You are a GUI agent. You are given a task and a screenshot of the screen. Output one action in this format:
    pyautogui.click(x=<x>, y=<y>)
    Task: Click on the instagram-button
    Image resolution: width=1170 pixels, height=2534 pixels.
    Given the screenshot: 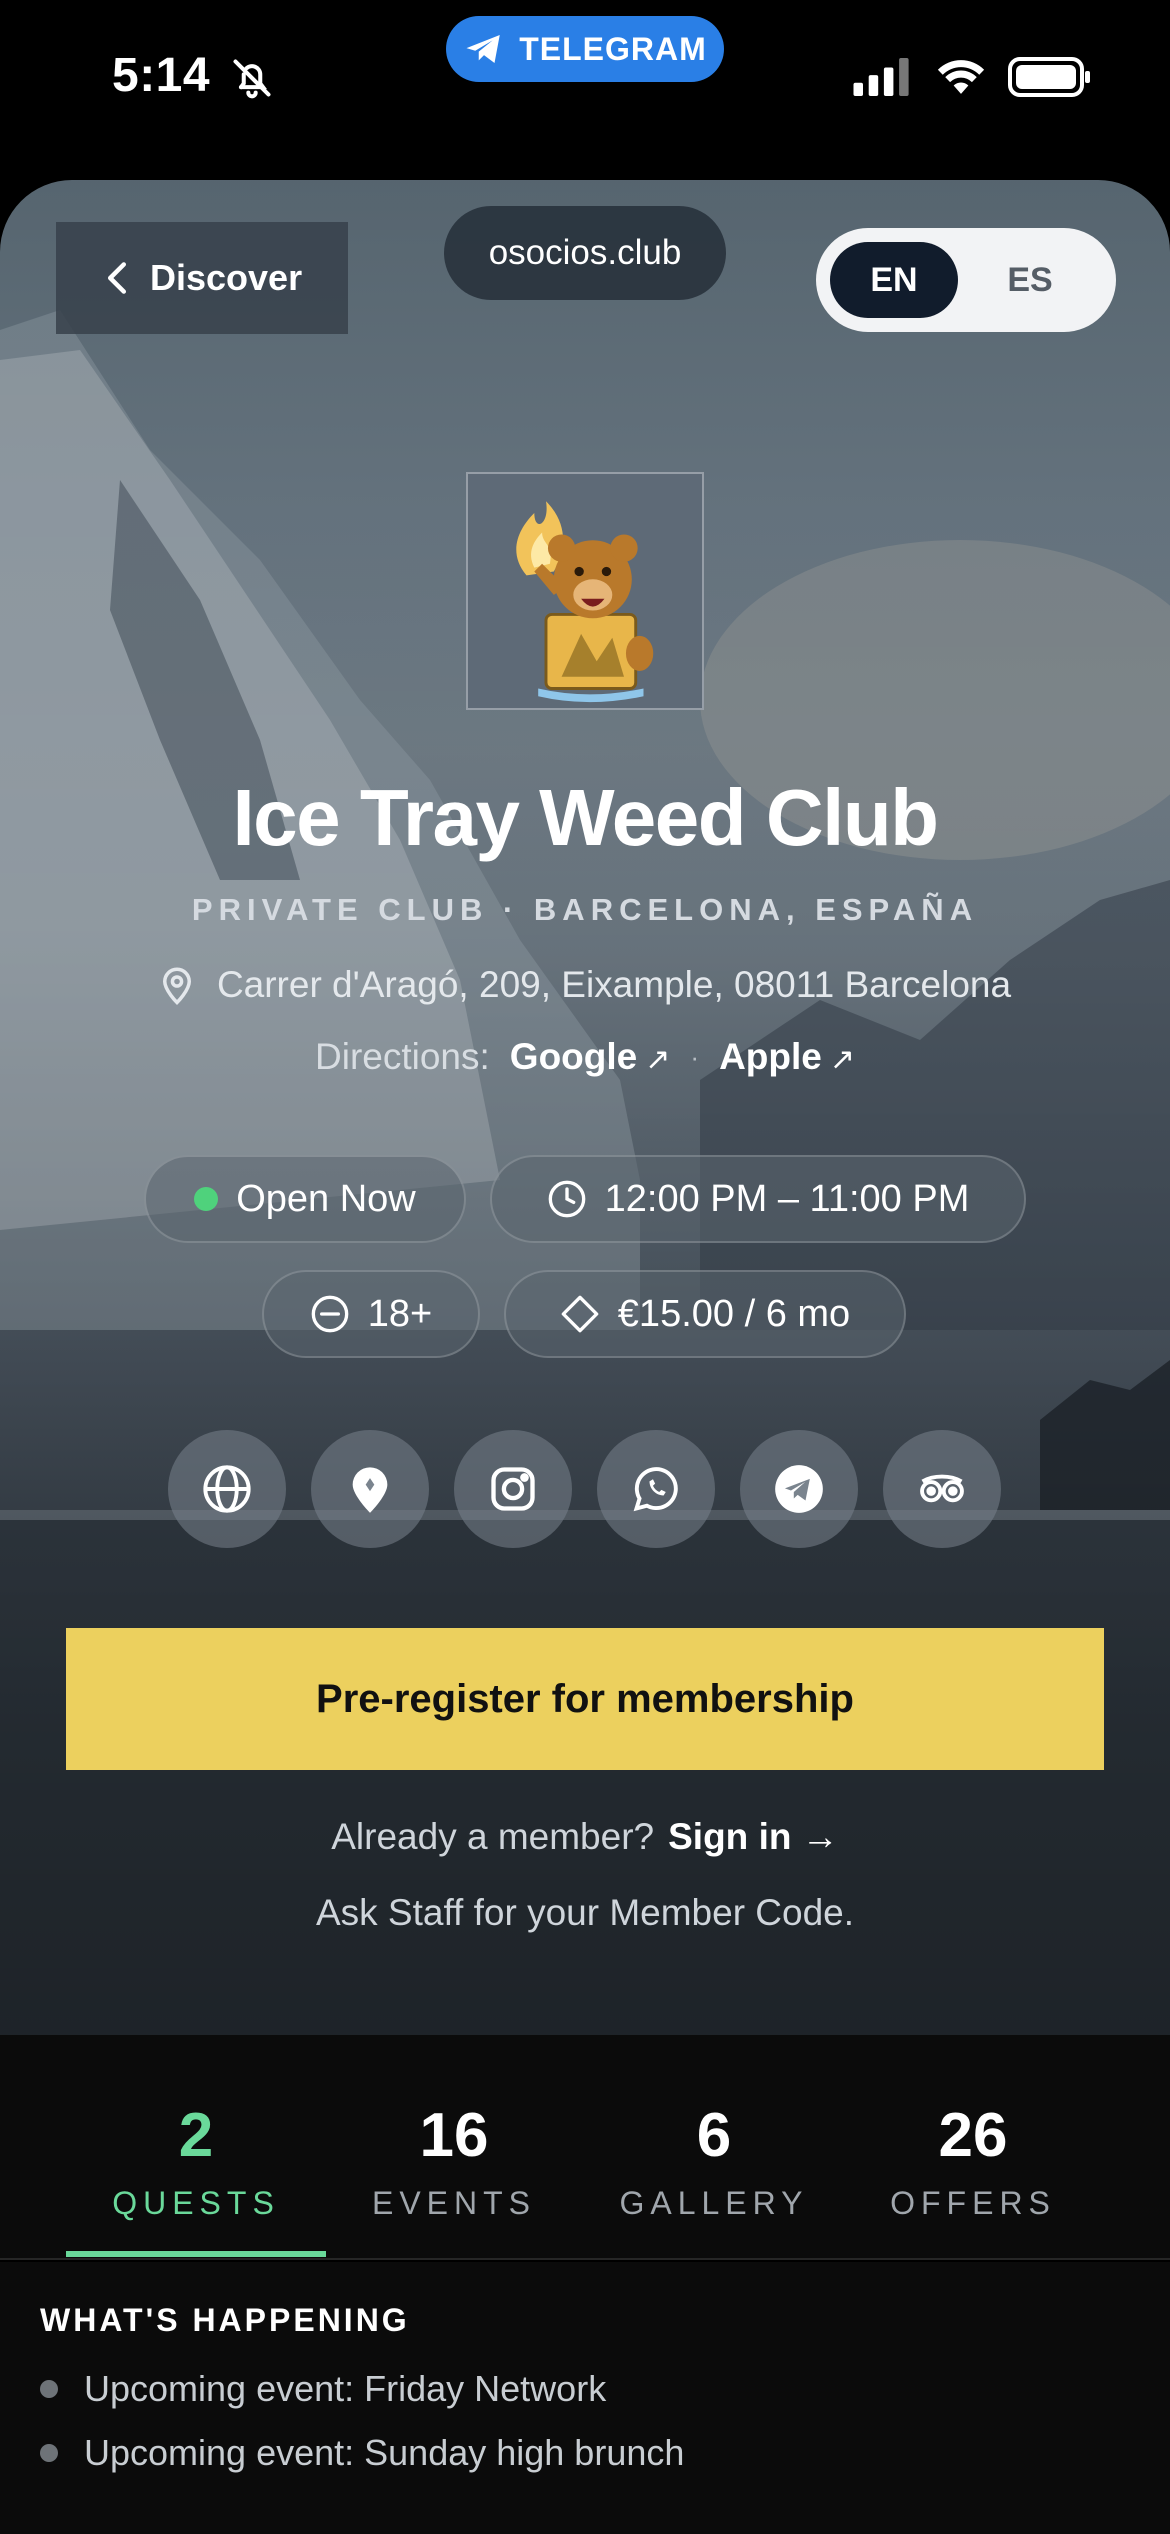 What is the action you would take?
    pyautogui.click(x=513, y=1489)
    